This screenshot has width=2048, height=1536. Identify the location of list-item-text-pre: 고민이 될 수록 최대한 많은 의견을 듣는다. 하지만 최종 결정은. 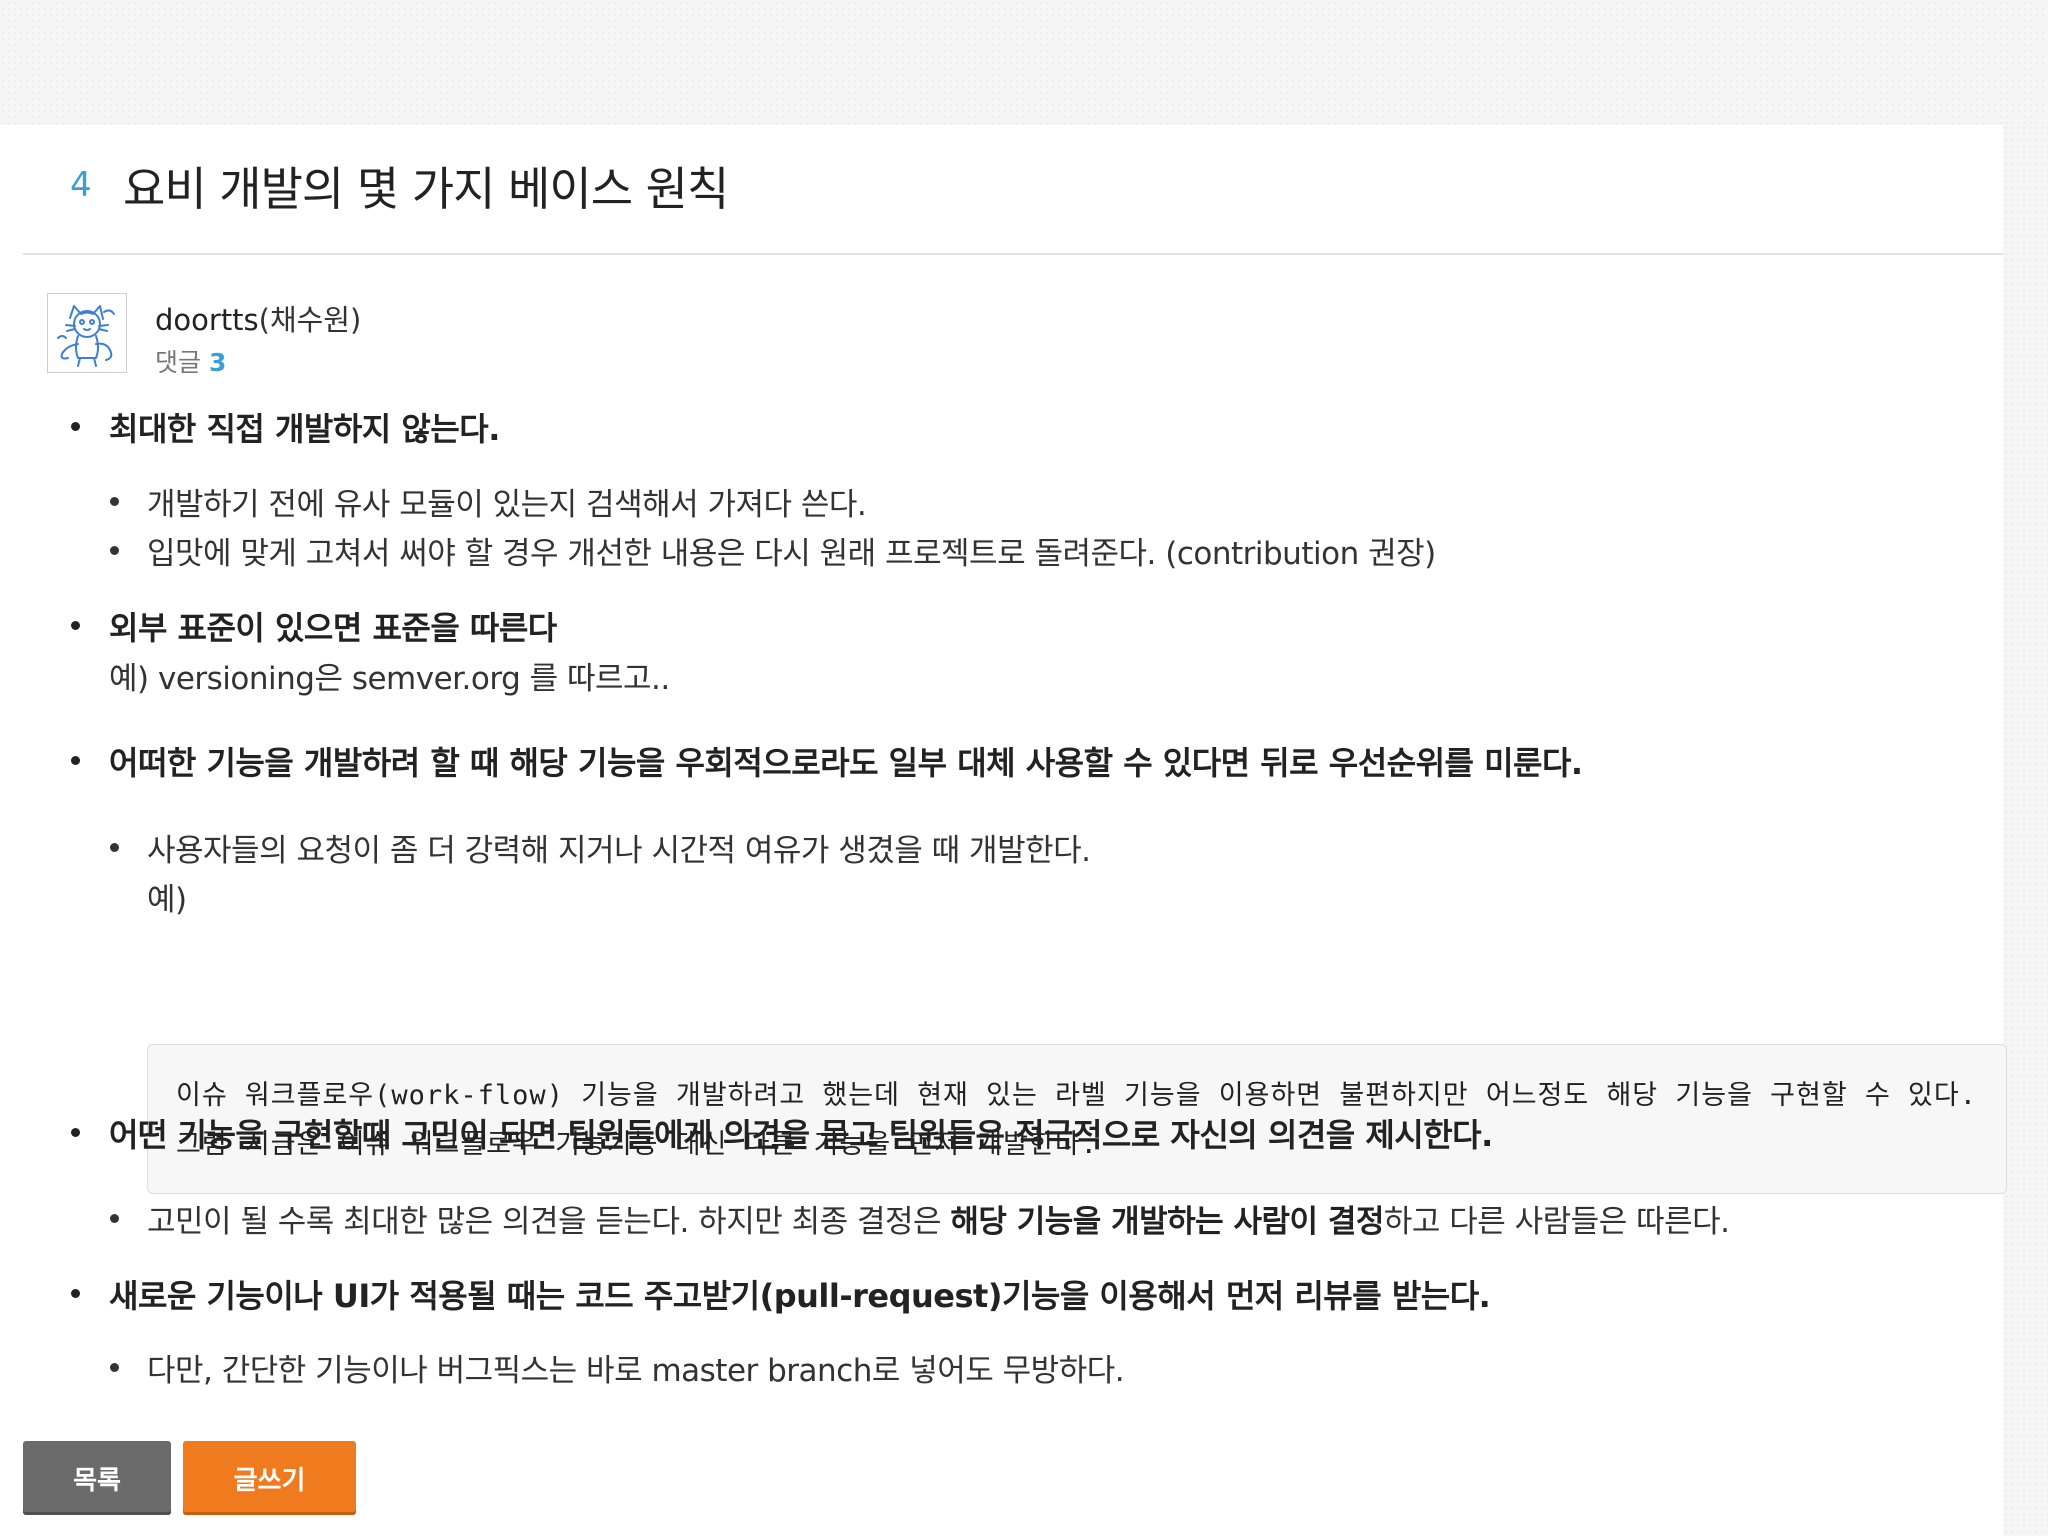
(549, 1222).